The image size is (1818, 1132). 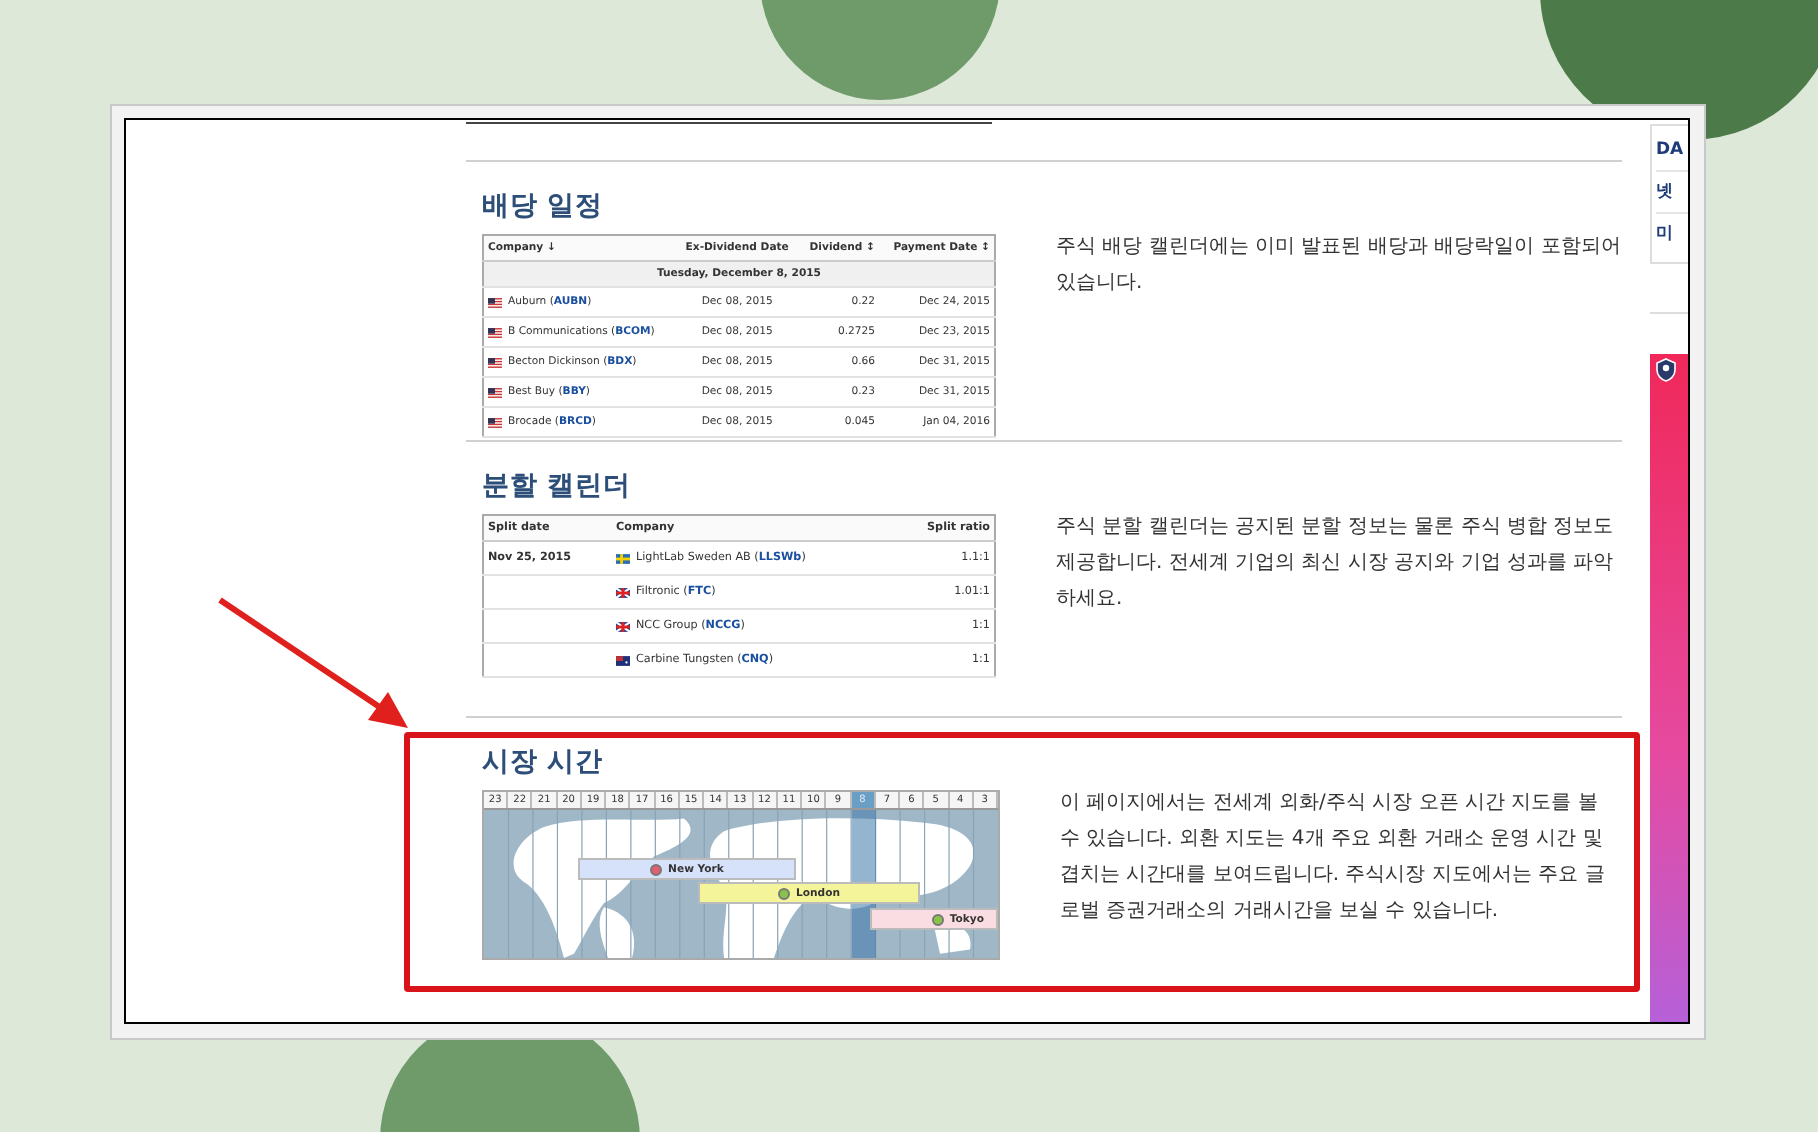 I want to click on section-description: 주식 분할 캘린더는 공지된 분할 정보는 물론 주식 병합 정보도 제공합니다. 전세계 기업의 최신 시장 공지와 기업 성과를 파악하세요., so click(x=1336, y=564).